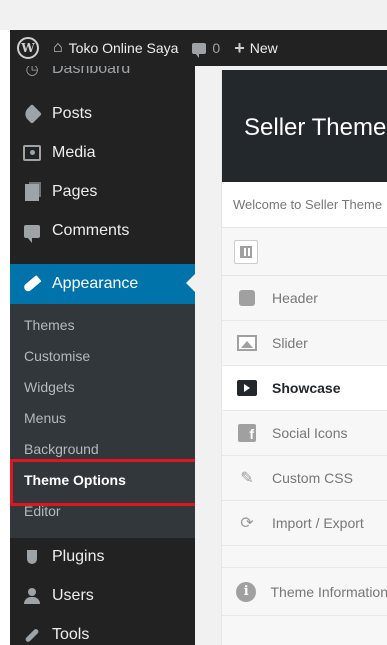 The height and width of the screenshot is (645, 387). What do you see at coordinates (102, 596) in the screenshot?
I see `sidebar-item-users: Users` at bounding box center [102, 596].